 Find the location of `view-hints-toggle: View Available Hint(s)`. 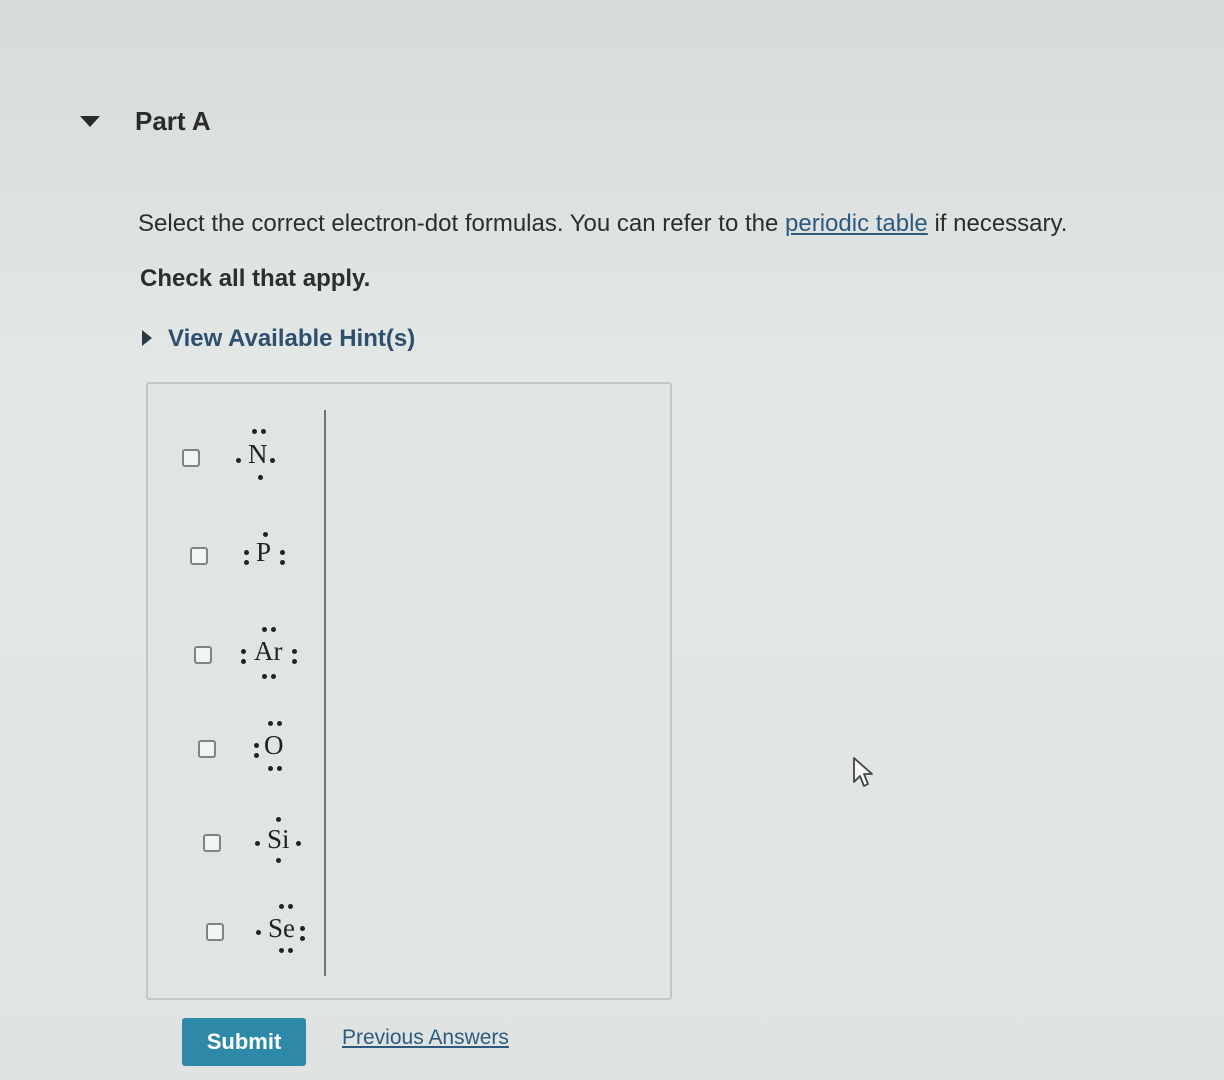

view-hints-toggle: View Available Hint(s) is located at coordinates (278, 339).